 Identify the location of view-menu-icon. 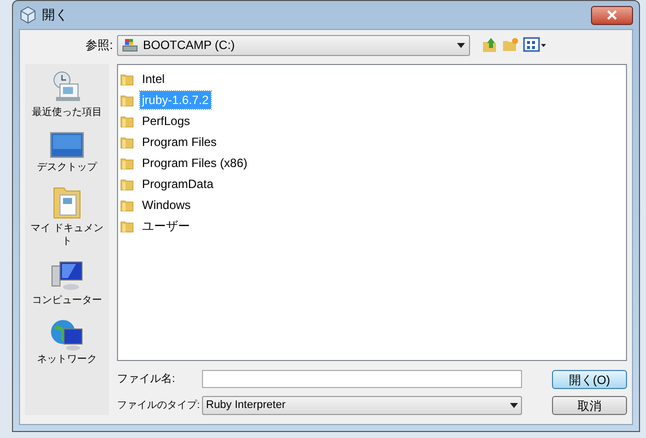
(535, 45).